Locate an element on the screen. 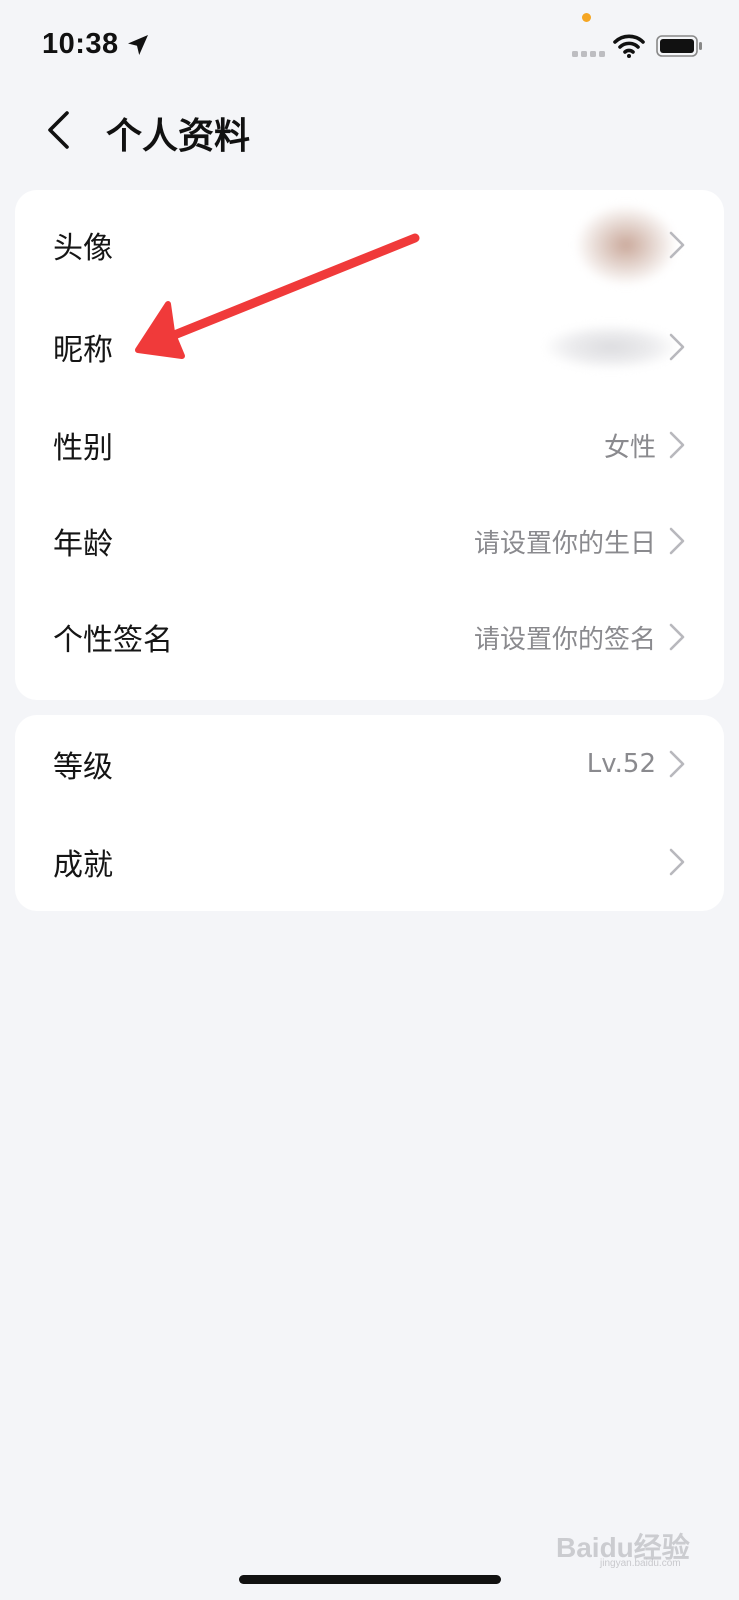  row-value: 请设置你的生日 is located at coordinates (564, 543).